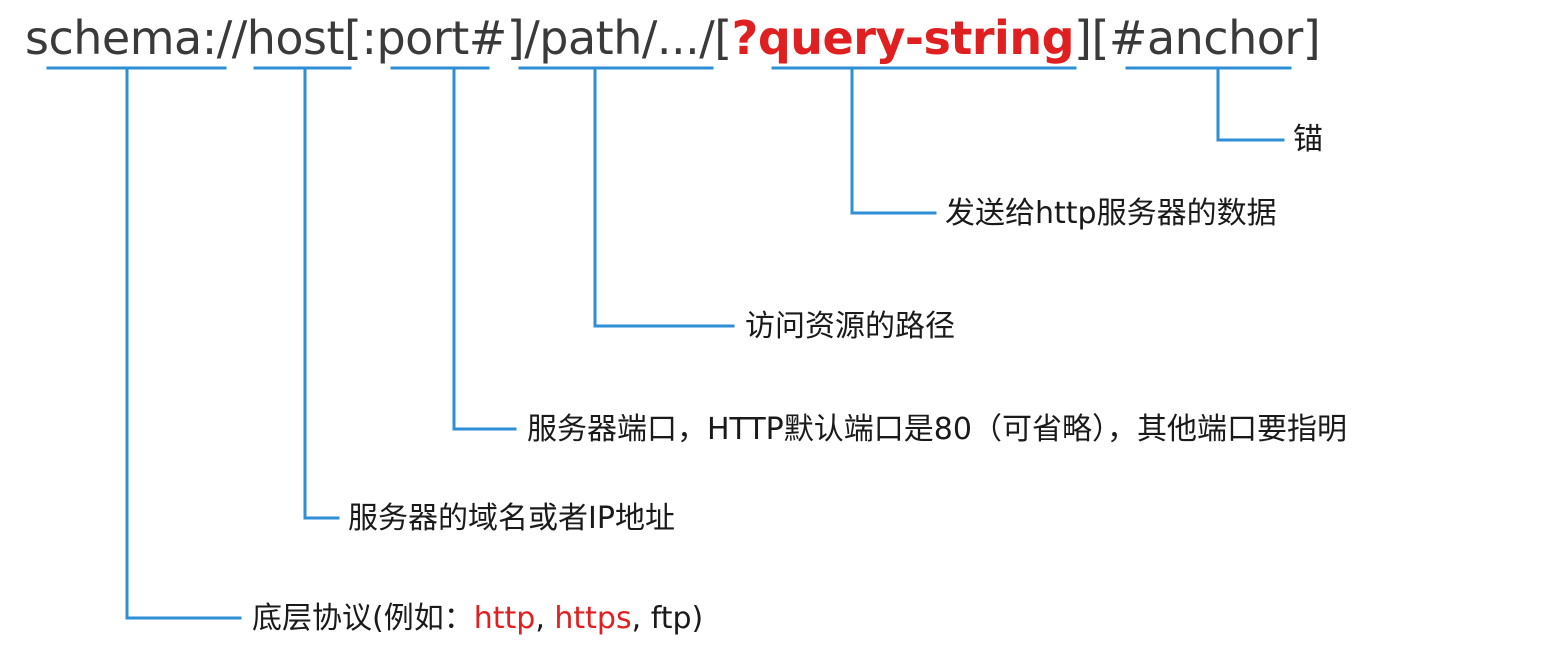  What do you see at coordinates (183, 343) in the screenshot?
I see `connector-scheme` at bounding box center [183, 343].